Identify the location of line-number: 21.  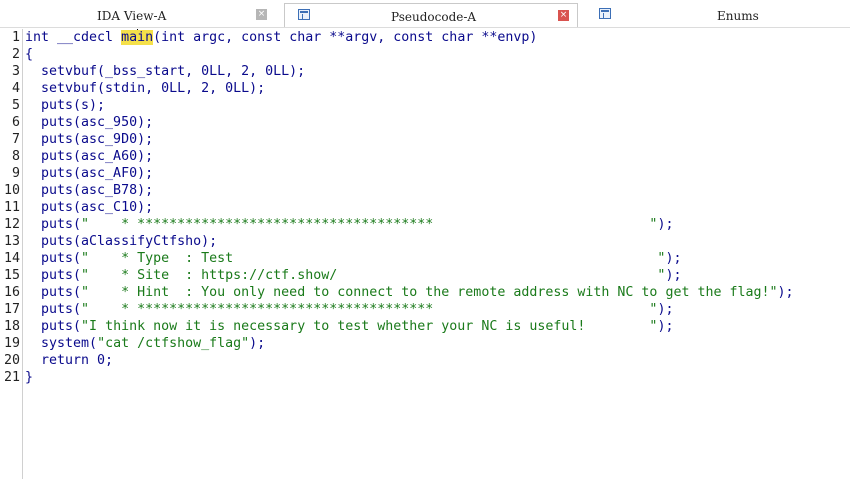
(11, 377).